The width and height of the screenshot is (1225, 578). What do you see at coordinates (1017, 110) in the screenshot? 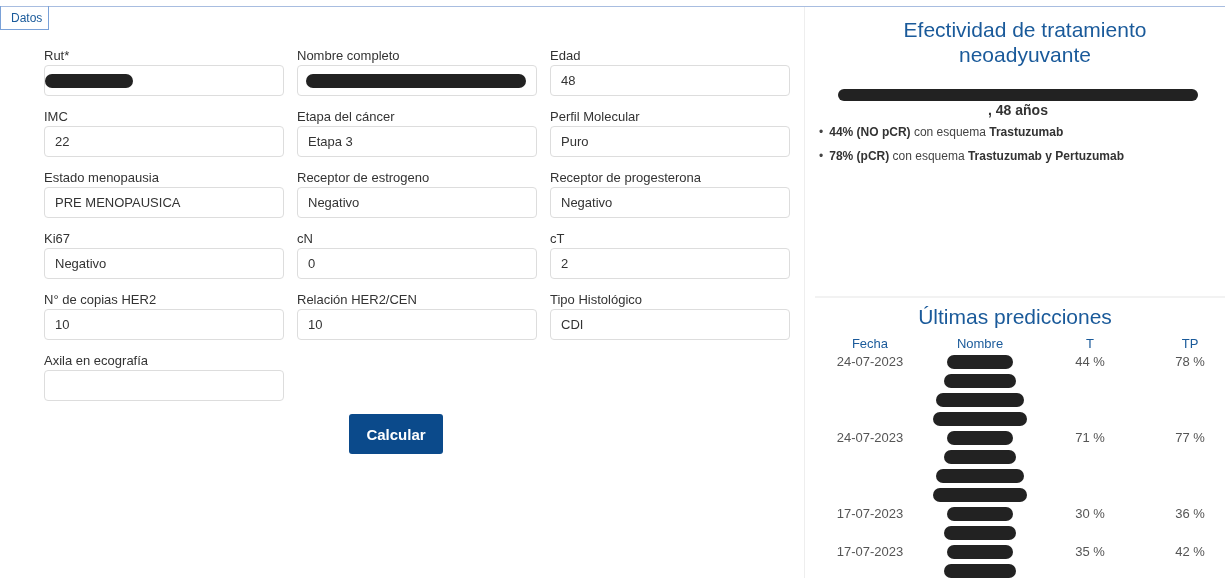
I see `patient-age: , 48 años` at bounding box center [1017, 110].